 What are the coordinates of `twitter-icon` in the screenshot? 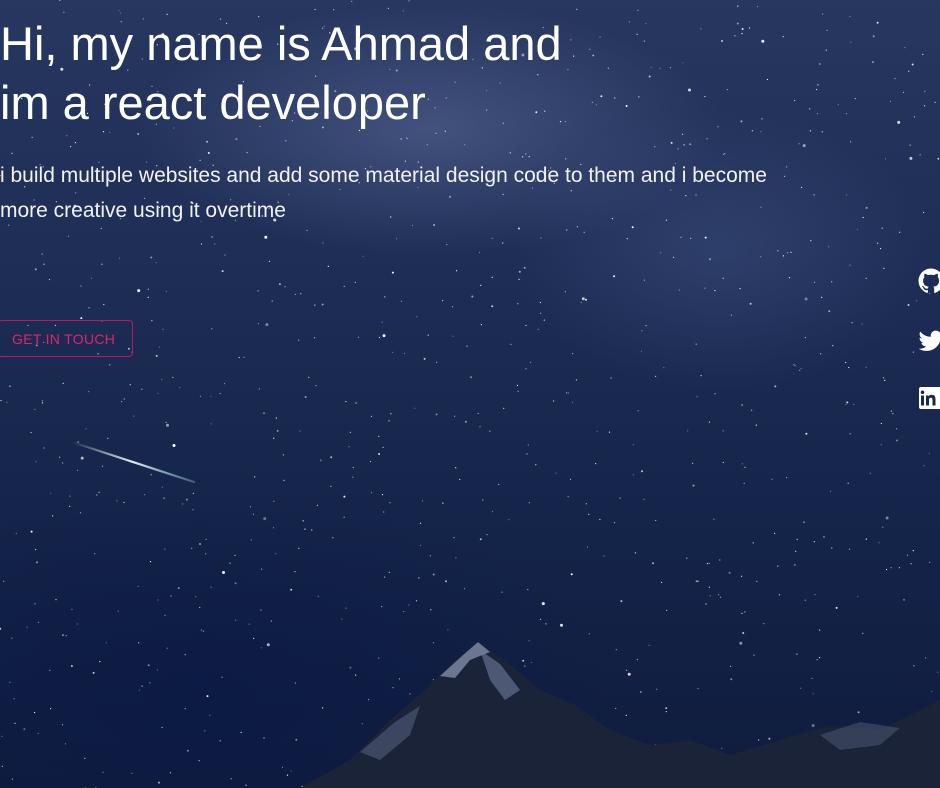 It's located at (929, 340).